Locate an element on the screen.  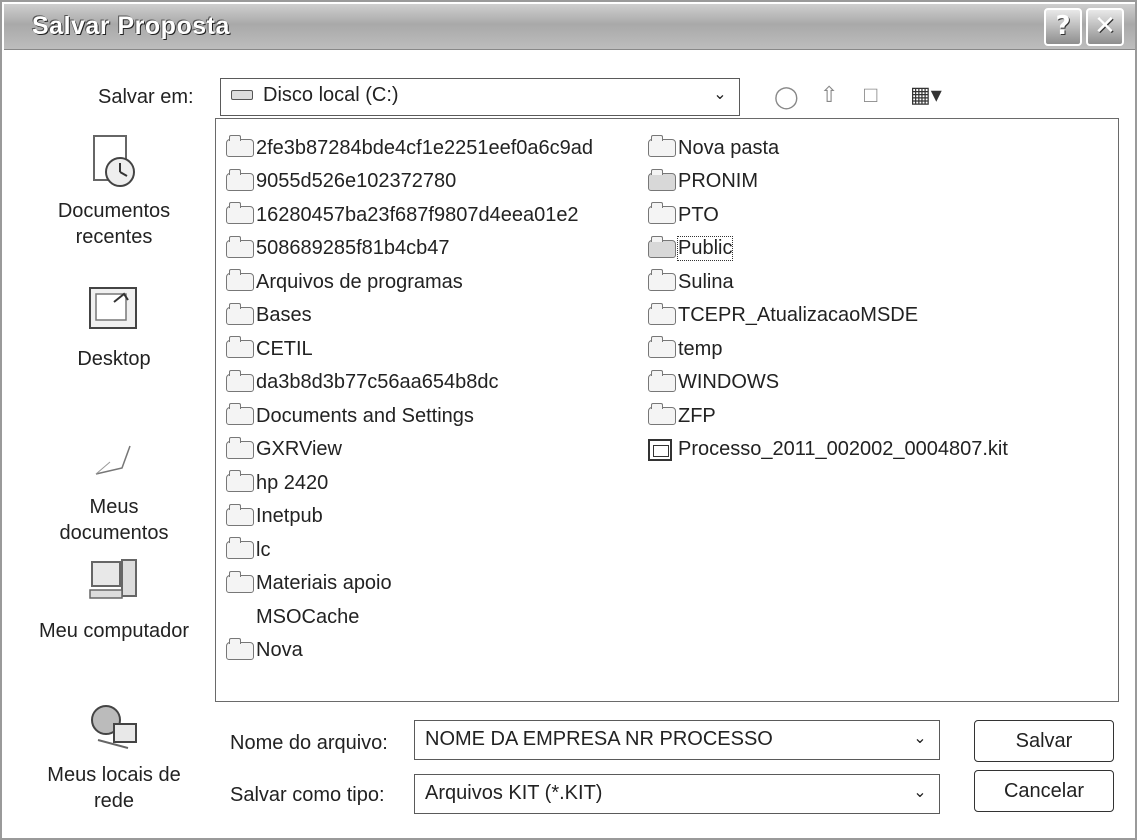
folder-item: TCEPR_AtualizacaoMSDE is located at coordinates (783, 316).